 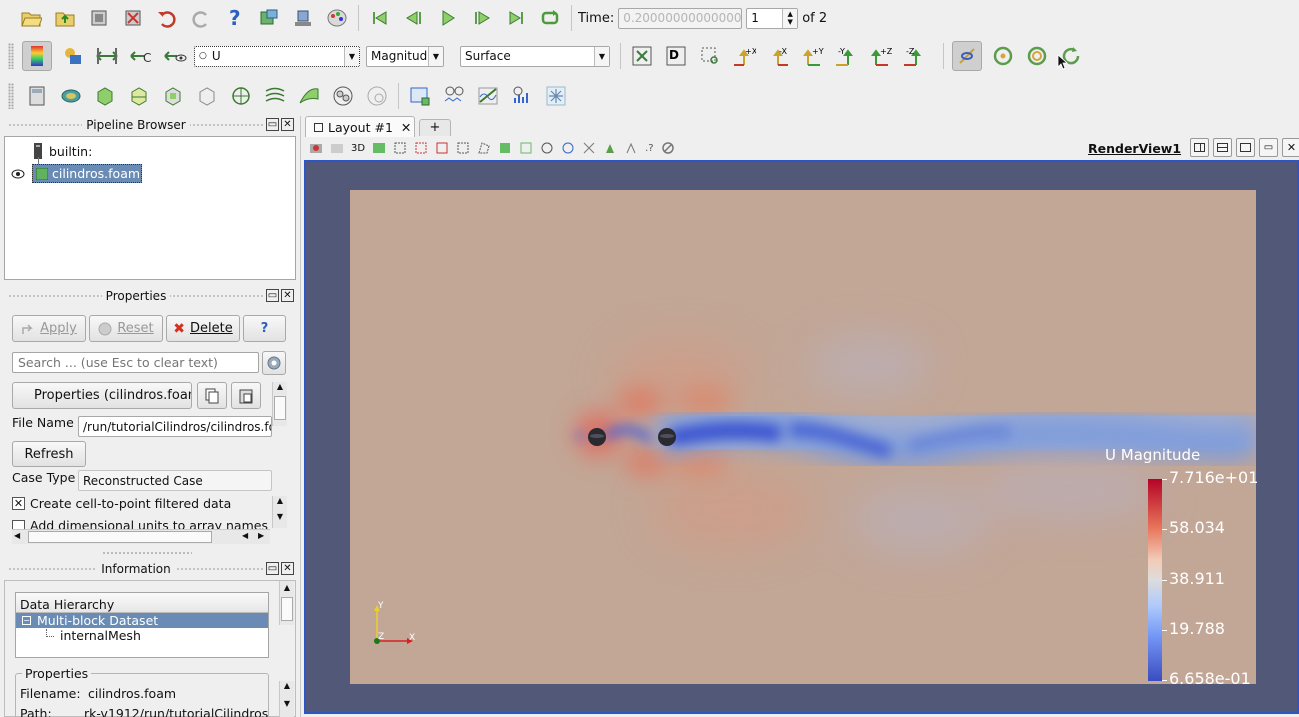 What do you see at coordinates (790, 18) in the screenshot?
I see `spin-arrows-icon: ▲ ▼` at bounding box center [790, 18].